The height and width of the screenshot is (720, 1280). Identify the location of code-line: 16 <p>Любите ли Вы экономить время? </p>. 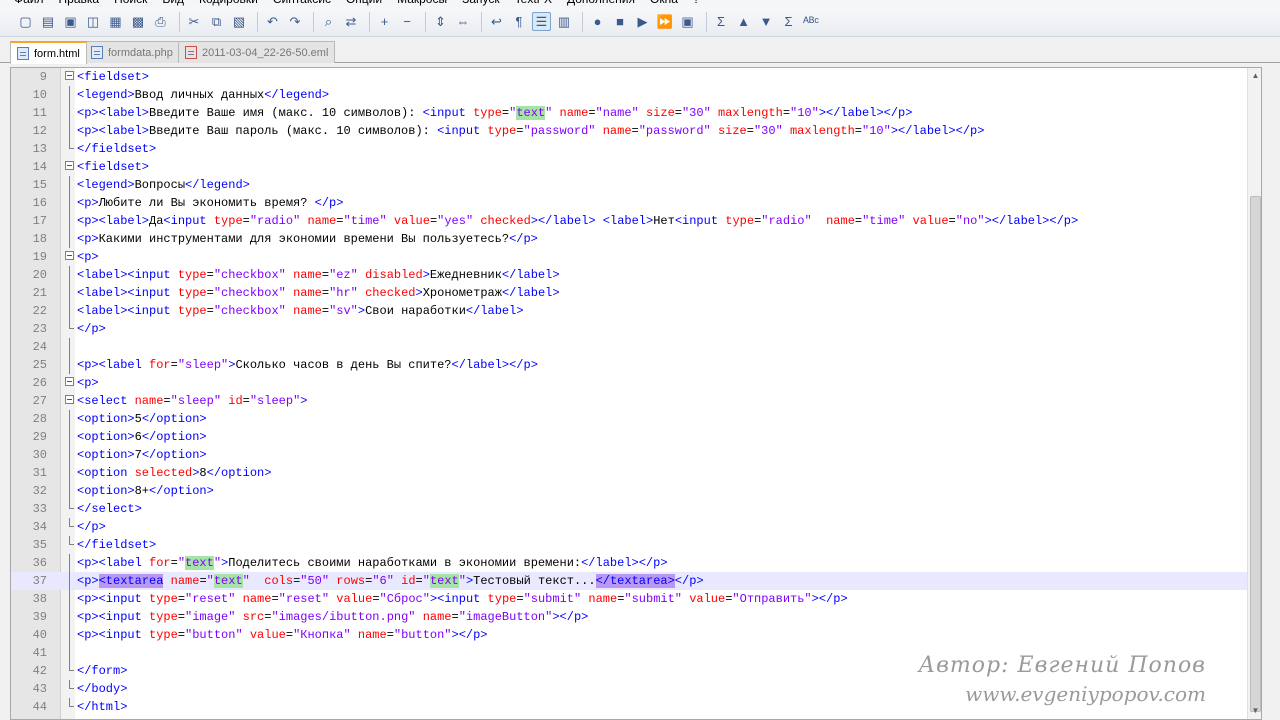
(629, 203).